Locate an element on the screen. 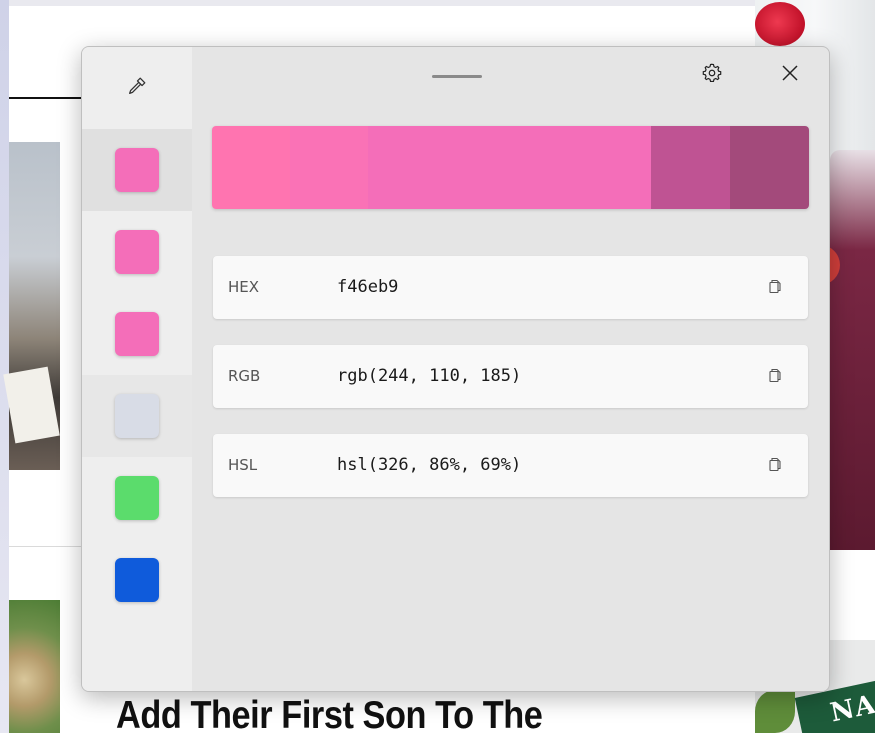 The width and height of the screenshot is (875, 733). settings-button is located at coordinates (712, 75).